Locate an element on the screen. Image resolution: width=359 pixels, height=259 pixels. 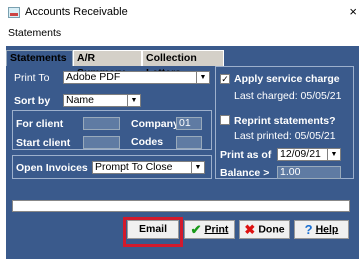
codes-label: Codes is located at coordinates (147, 142).